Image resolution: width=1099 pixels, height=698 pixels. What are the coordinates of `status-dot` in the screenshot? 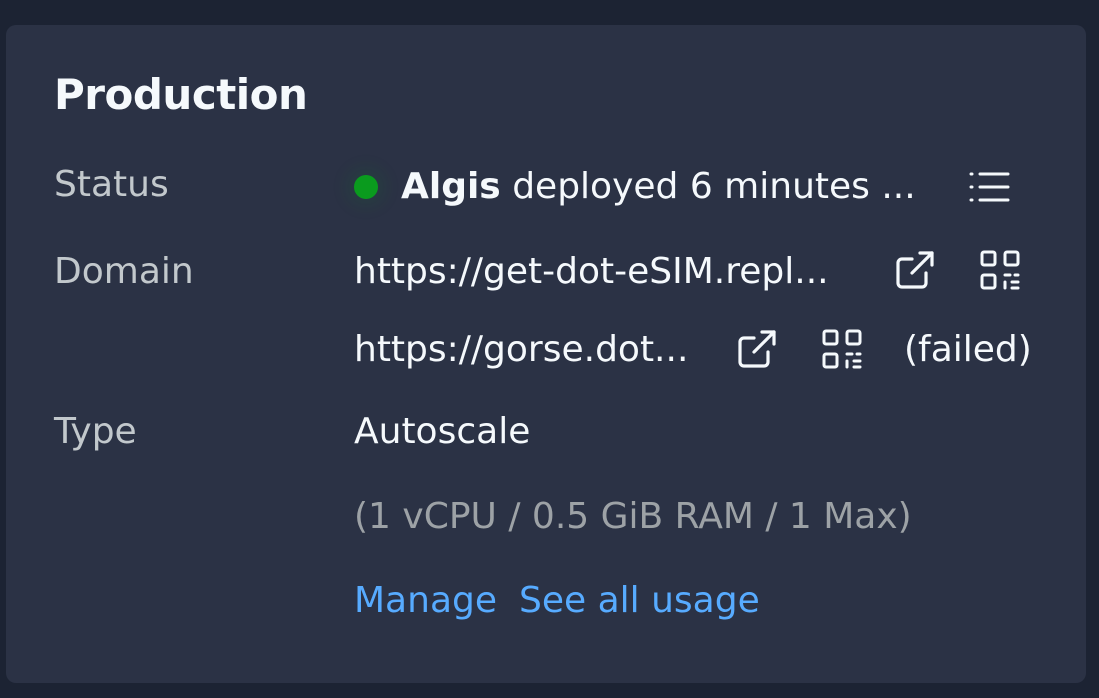 It's located at (366, 187).